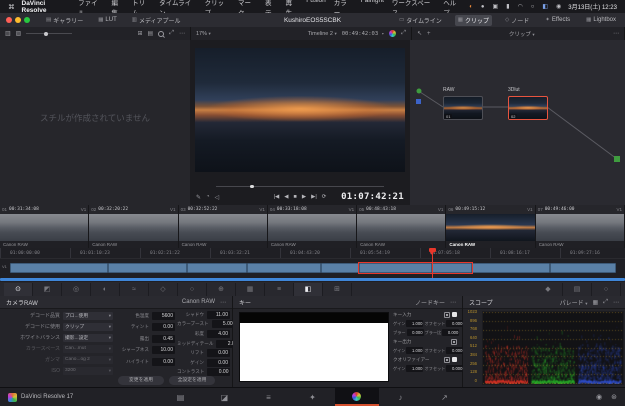 Image resolution: width=625 pixels, height=406 pixels. Describe the element at coordinates (601, 20) in the screenshot. I see `panel-toggle-button: ▦ Lightbox` at that location.